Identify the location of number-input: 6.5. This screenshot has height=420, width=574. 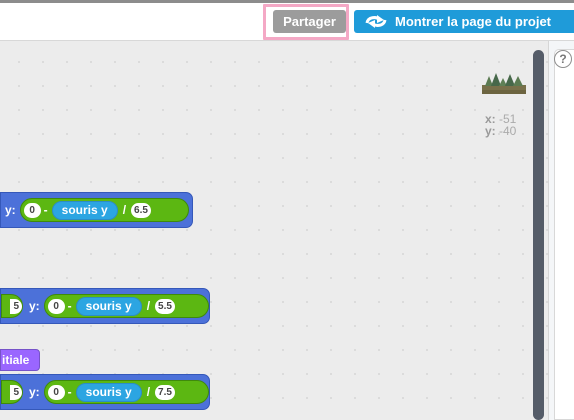
(141, 210).